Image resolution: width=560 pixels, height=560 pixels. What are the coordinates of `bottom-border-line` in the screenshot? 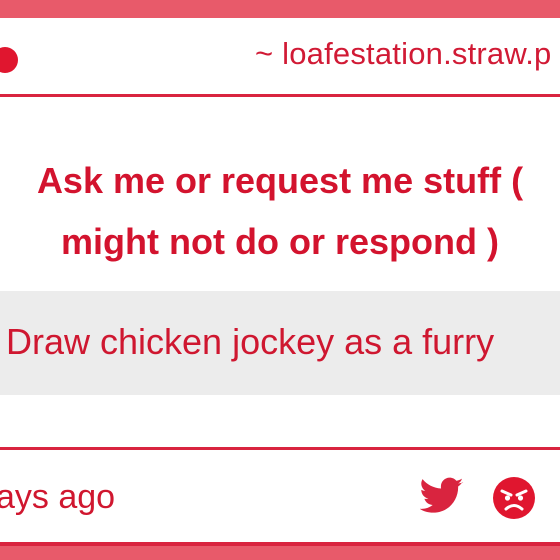 It's located at (280, 544).